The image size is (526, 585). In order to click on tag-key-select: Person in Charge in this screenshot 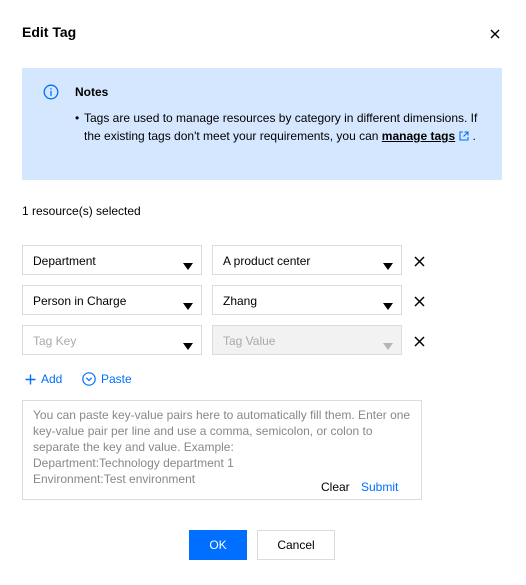, I will do `click(112, 300)`.